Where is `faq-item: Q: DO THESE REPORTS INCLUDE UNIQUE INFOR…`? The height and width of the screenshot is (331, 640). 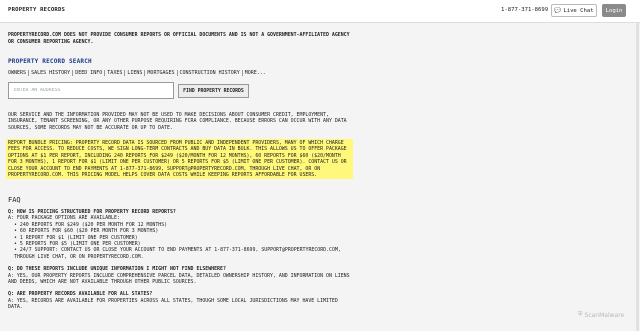
faq-item: Q: DO THESE REPORTS INCLUDE UNIQUE INFOR… is located at coordinates (180, 275).